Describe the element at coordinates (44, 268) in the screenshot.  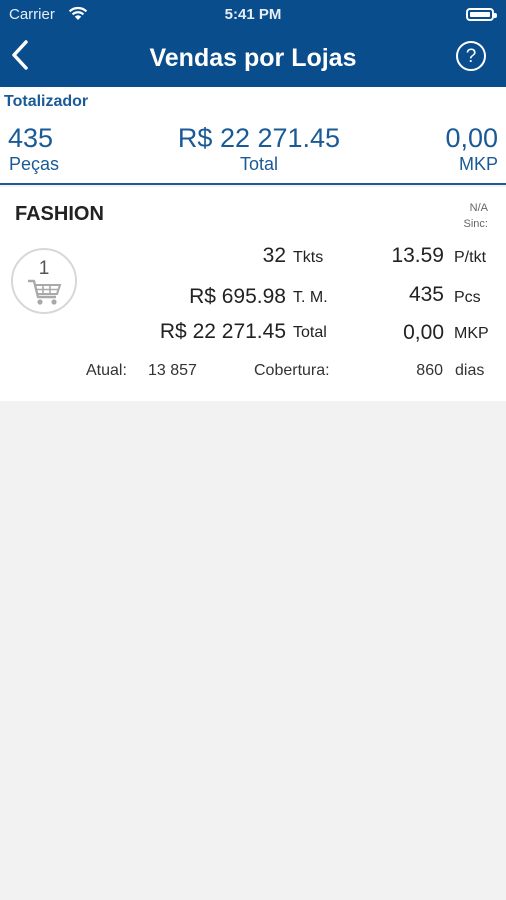
I see `cart-count: 1` at that location.